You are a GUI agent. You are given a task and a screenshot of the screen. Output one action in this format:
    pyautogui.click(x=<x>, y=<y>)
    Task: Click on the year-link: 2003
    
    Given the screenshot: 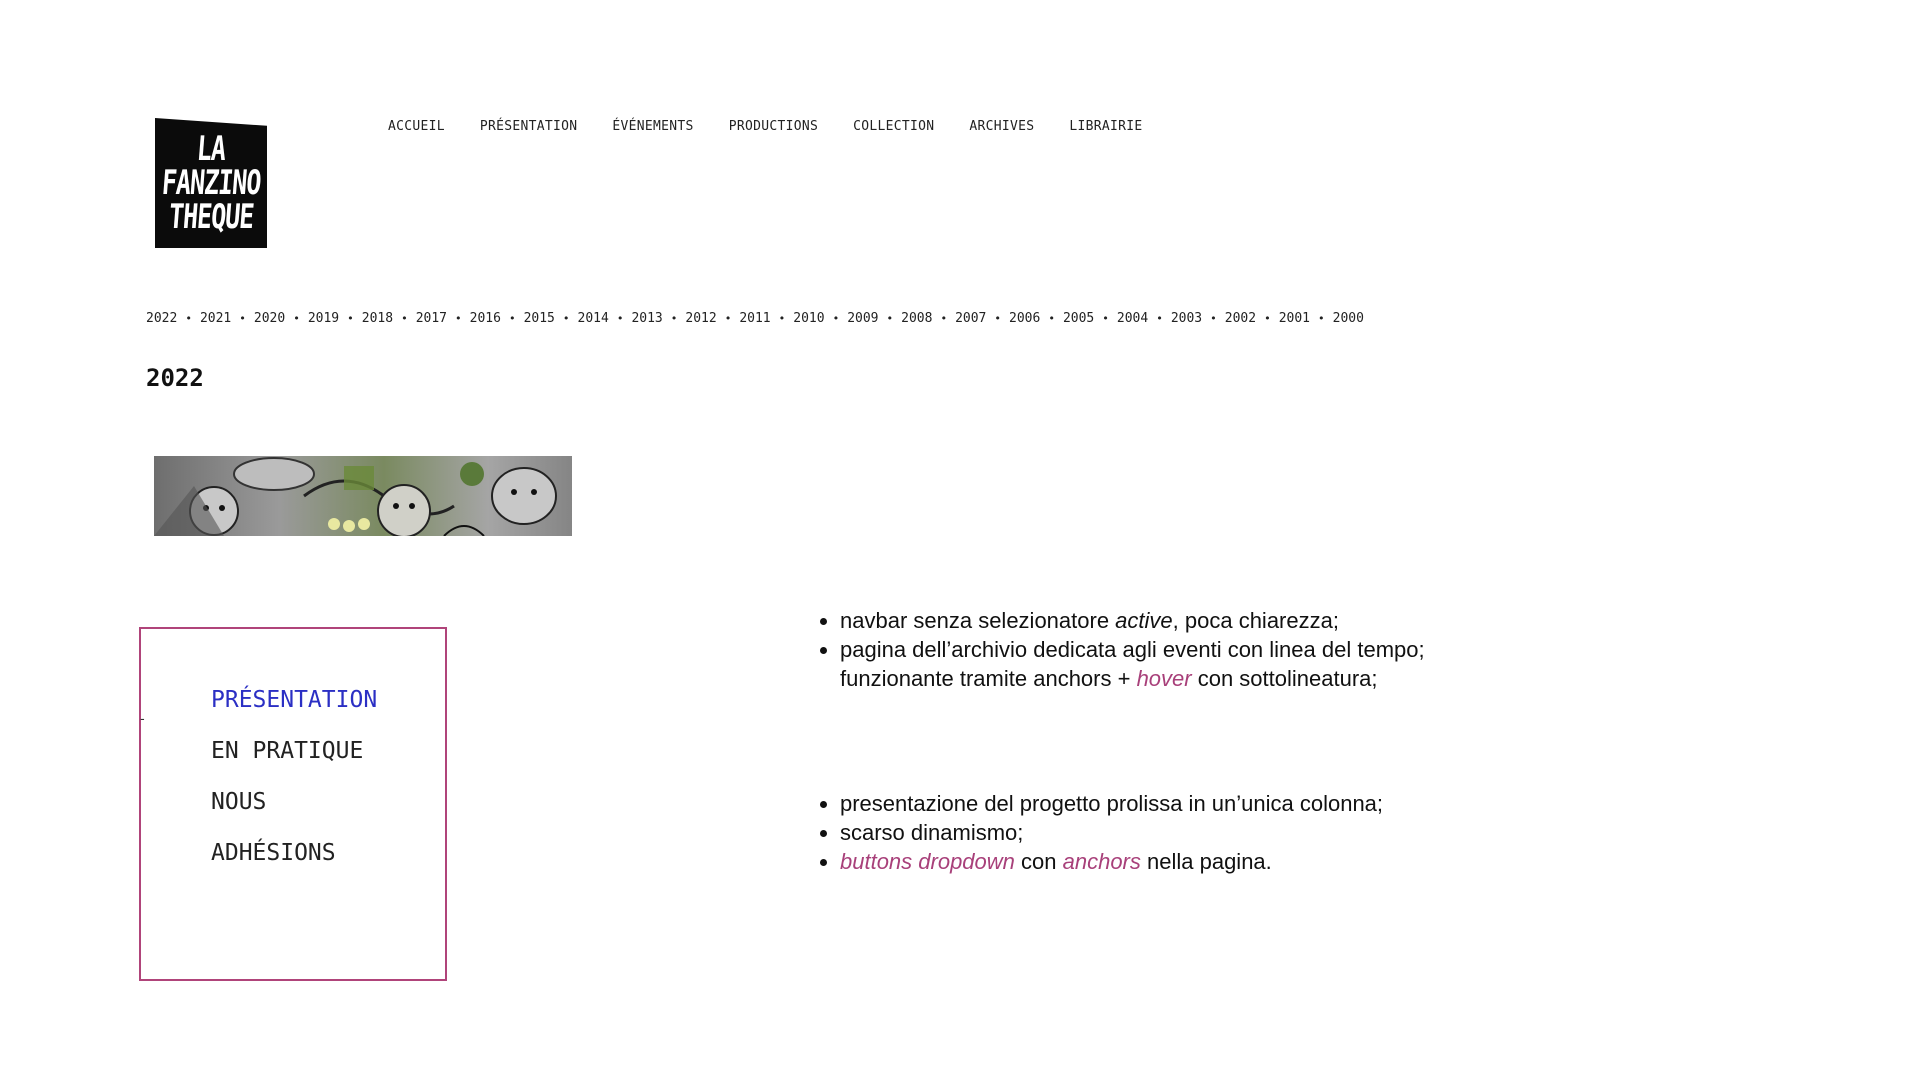 What is the action you would take?
    pyautogui.click(x=1186, y=318)
    